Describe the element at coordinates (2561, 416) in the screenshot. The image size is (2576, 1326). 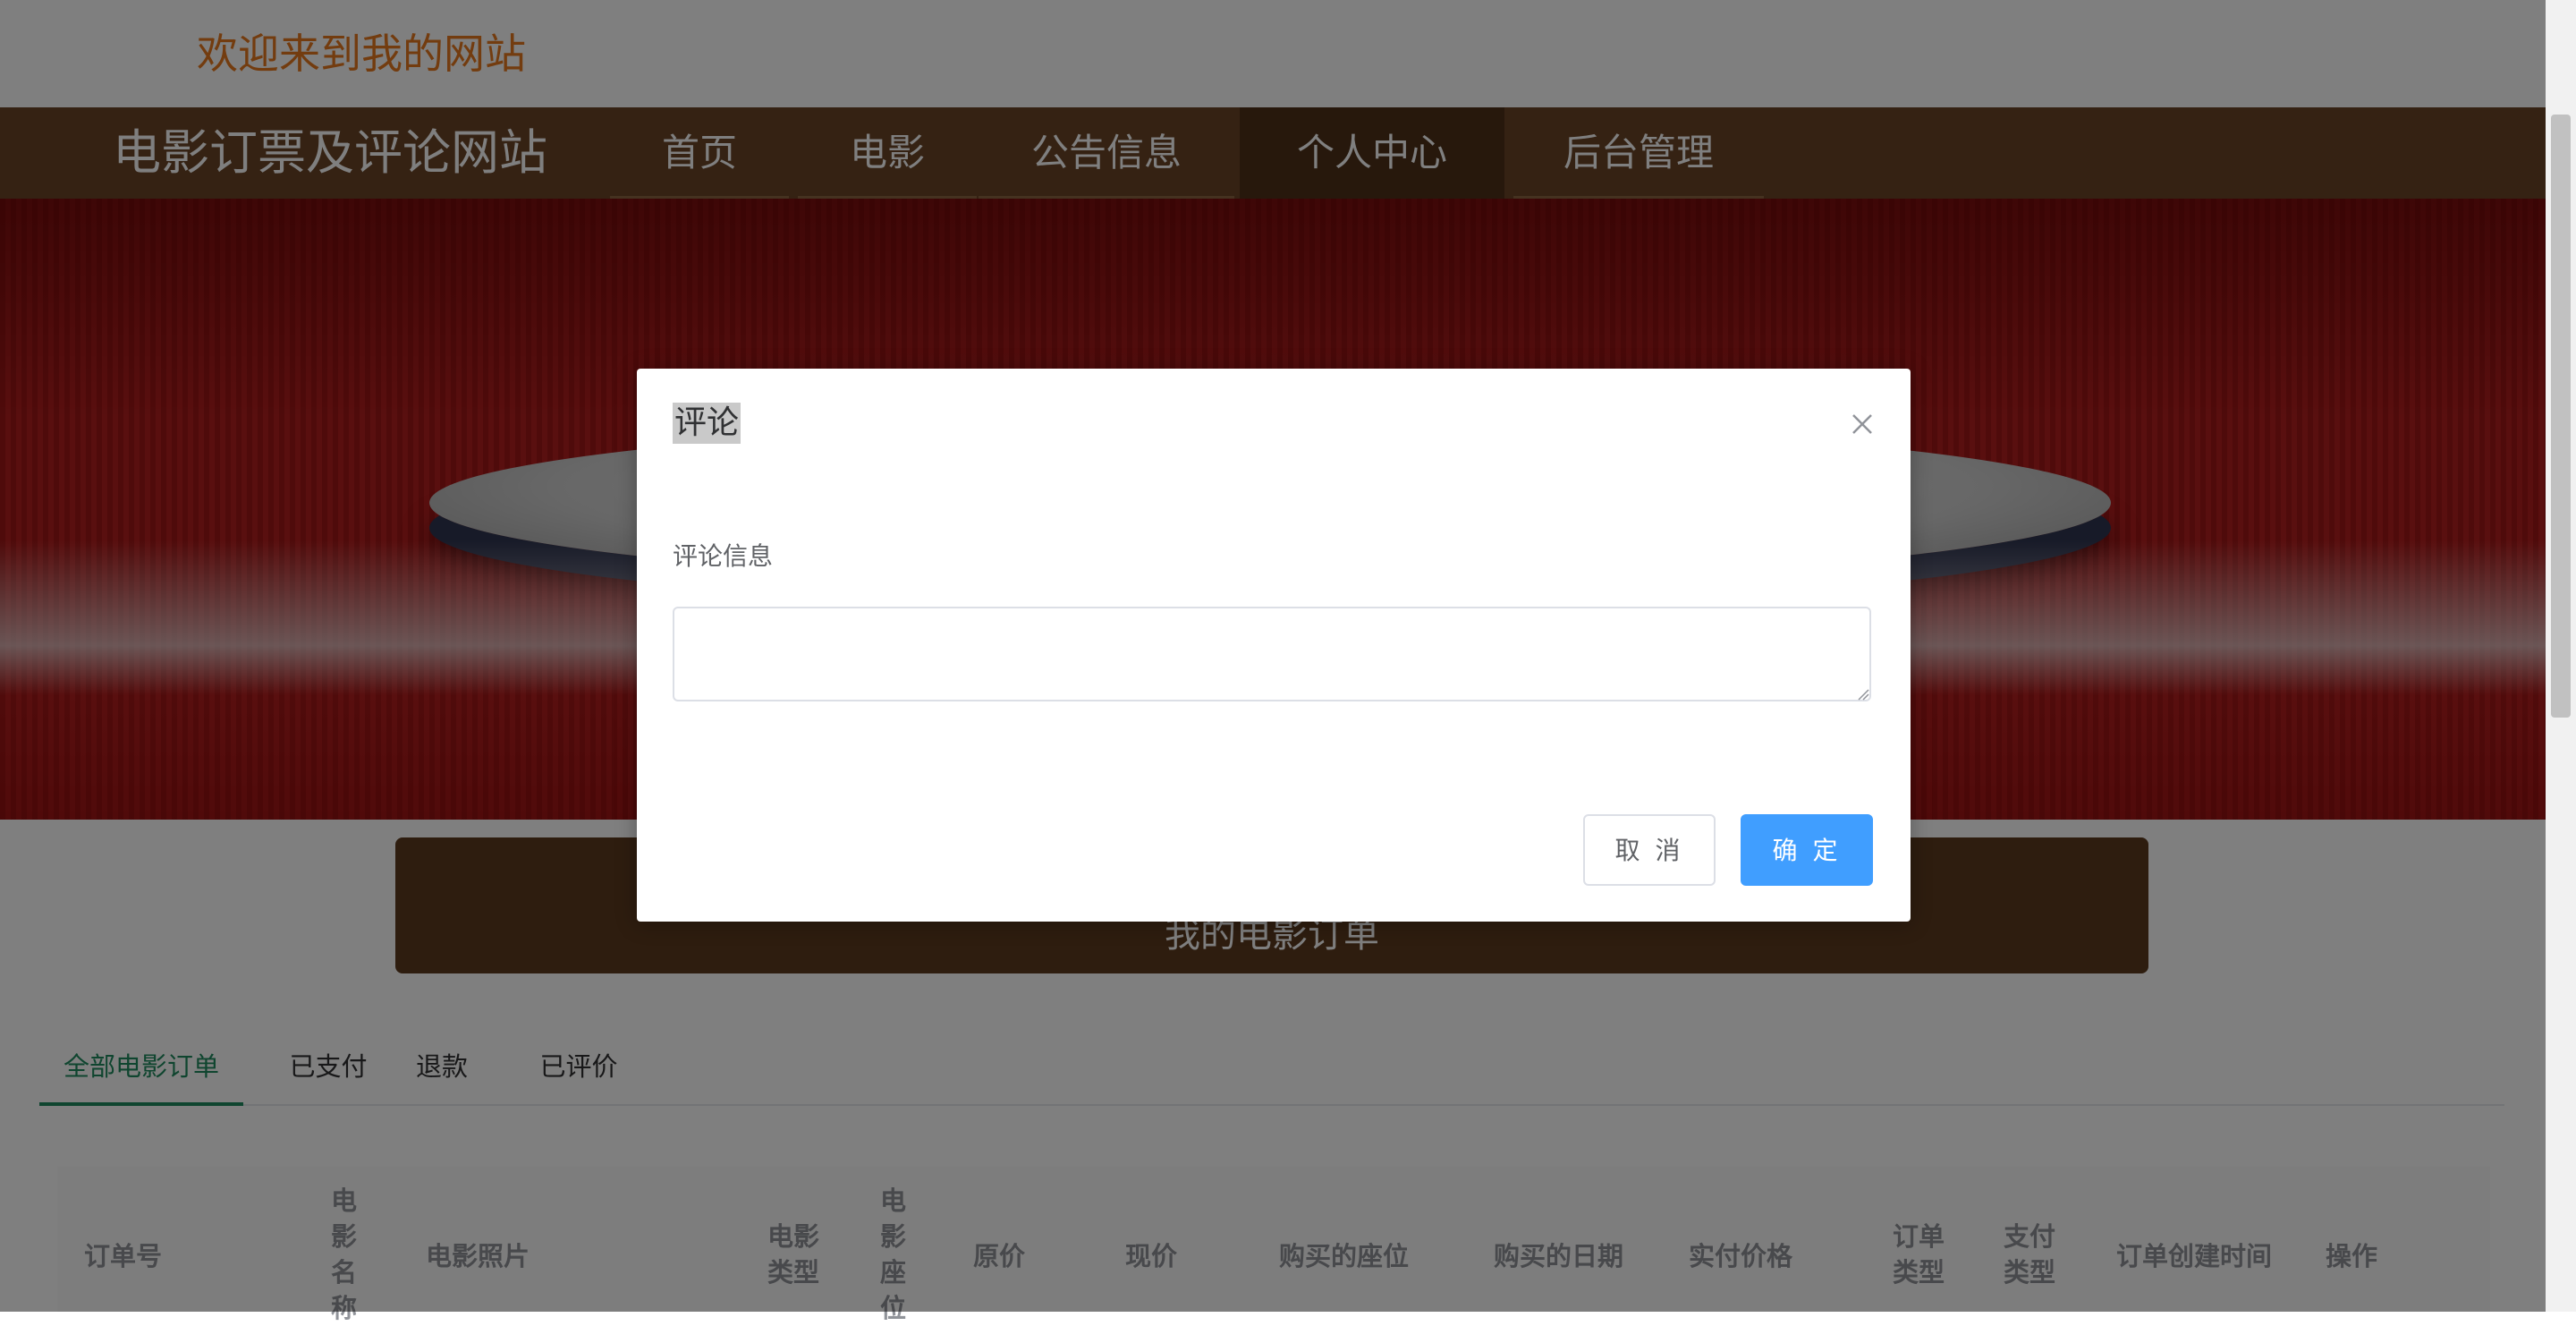
I see `scrollbar-thumb` at that location.